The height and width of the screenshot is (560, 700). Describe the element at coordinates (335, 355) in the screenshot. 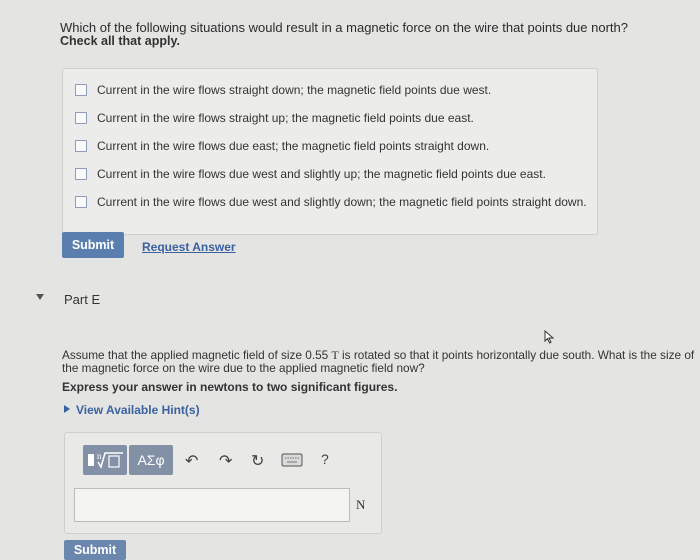

I see `prompt-unit: T` at that location.